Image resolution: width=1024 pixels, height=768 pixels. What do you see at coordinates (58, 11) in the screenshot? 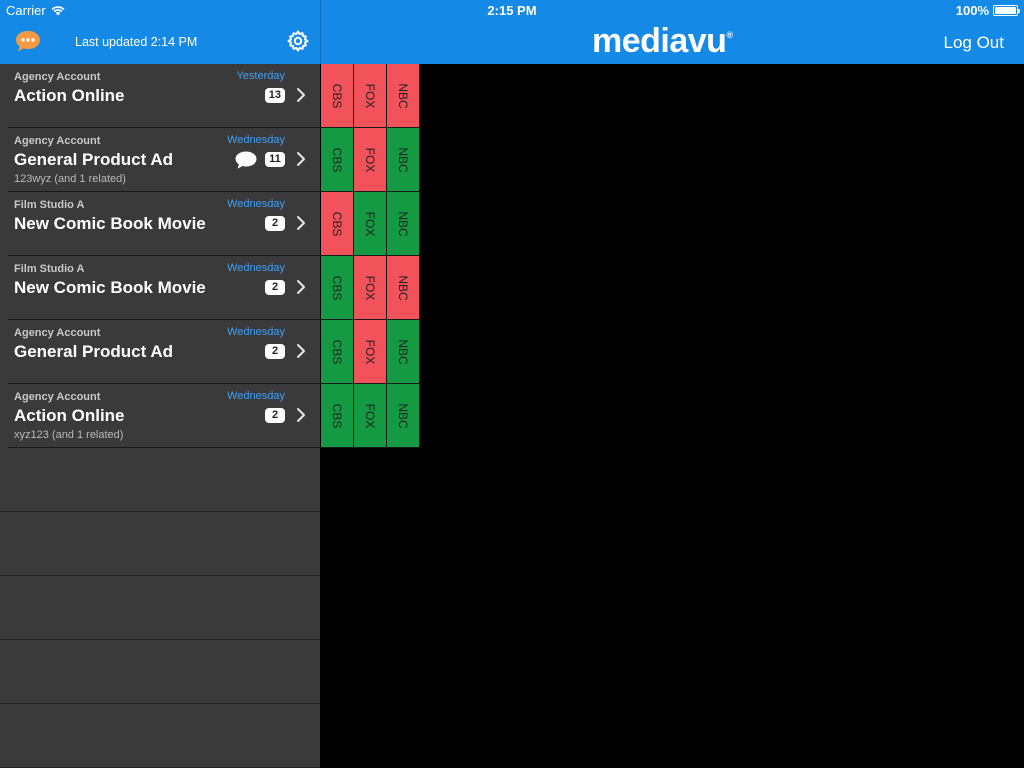
I see `wifi-icon` at bounding box center [58, 11].